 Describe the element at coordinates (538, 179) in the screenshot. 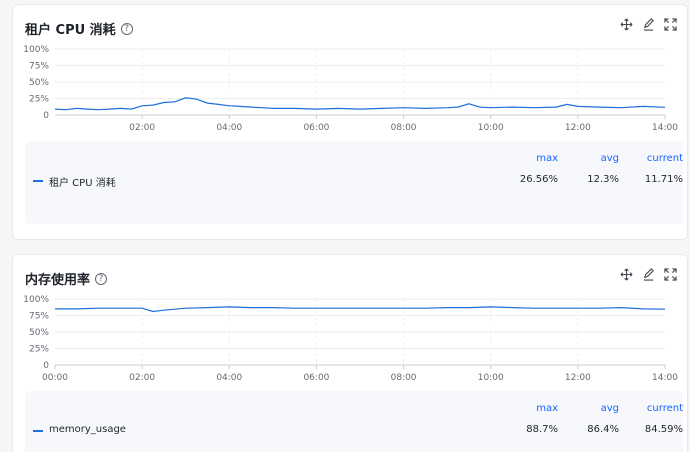

I see `legend-max-value: 26.56%` at that location.